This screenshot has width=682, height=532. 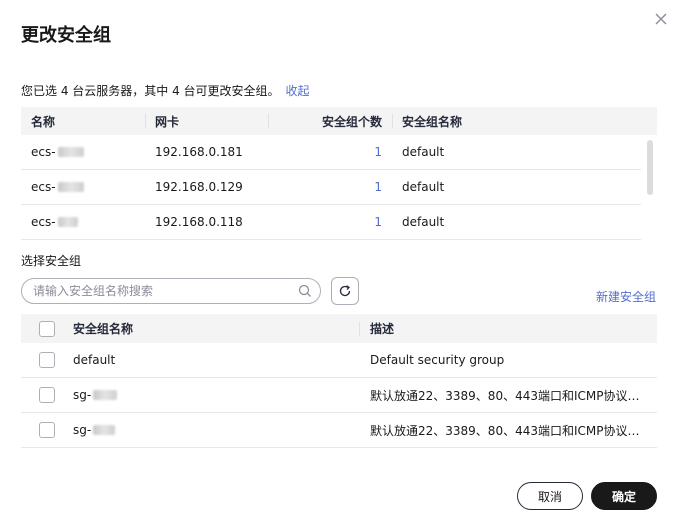 What do you see at coordinates (661, 19) in the screenshot?
I see `close-icon` at bounding box center [661, 19].